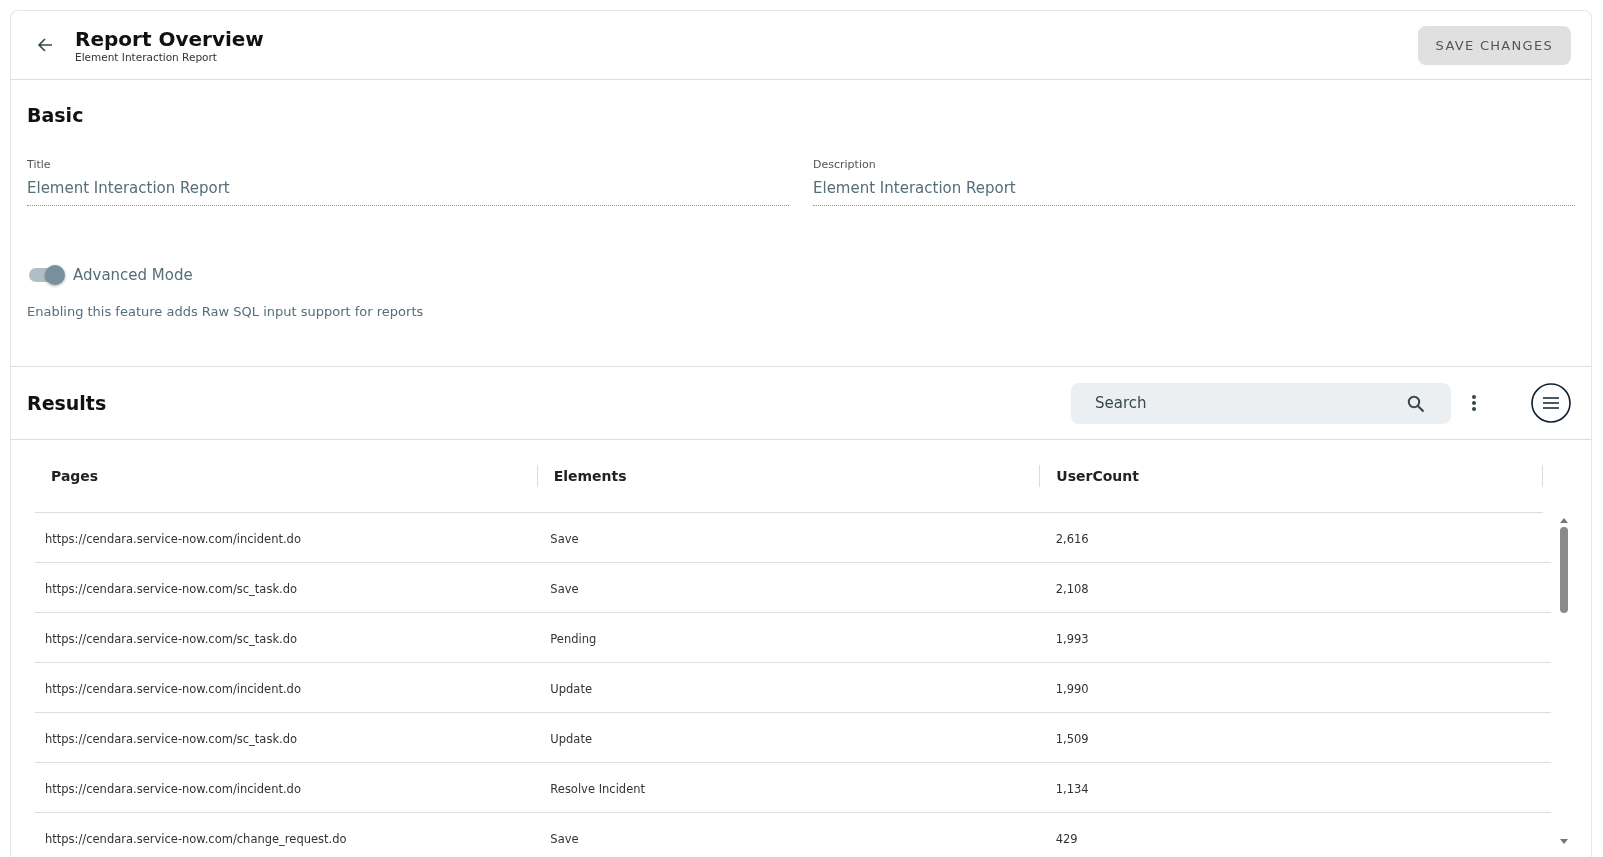  Describe the element at coordinates (1072, 639) in the screenshot. I see `table-cell: 1,993` at that location.